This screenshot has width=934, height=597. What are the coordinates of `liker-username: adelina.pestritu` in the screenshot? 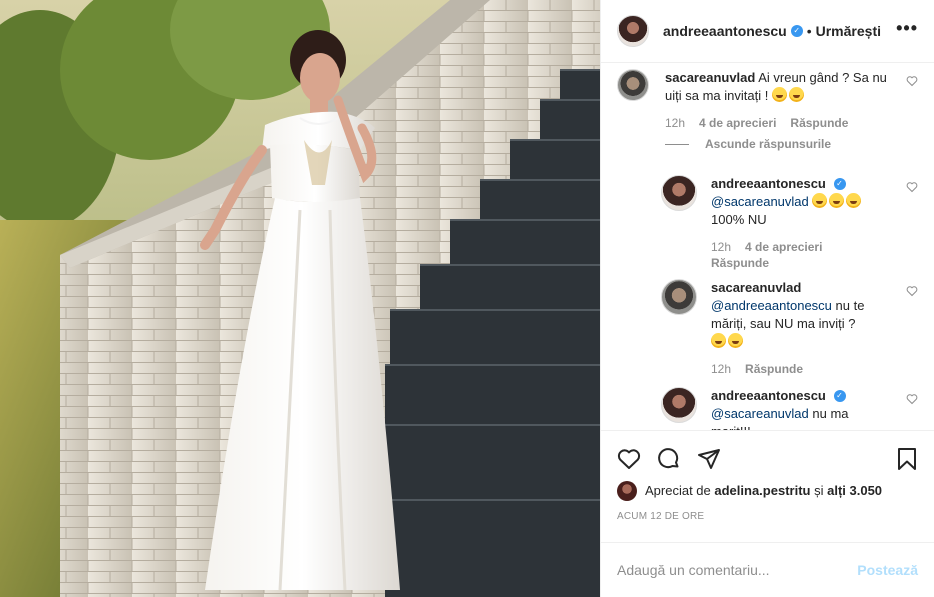 It's located at (762, 490).